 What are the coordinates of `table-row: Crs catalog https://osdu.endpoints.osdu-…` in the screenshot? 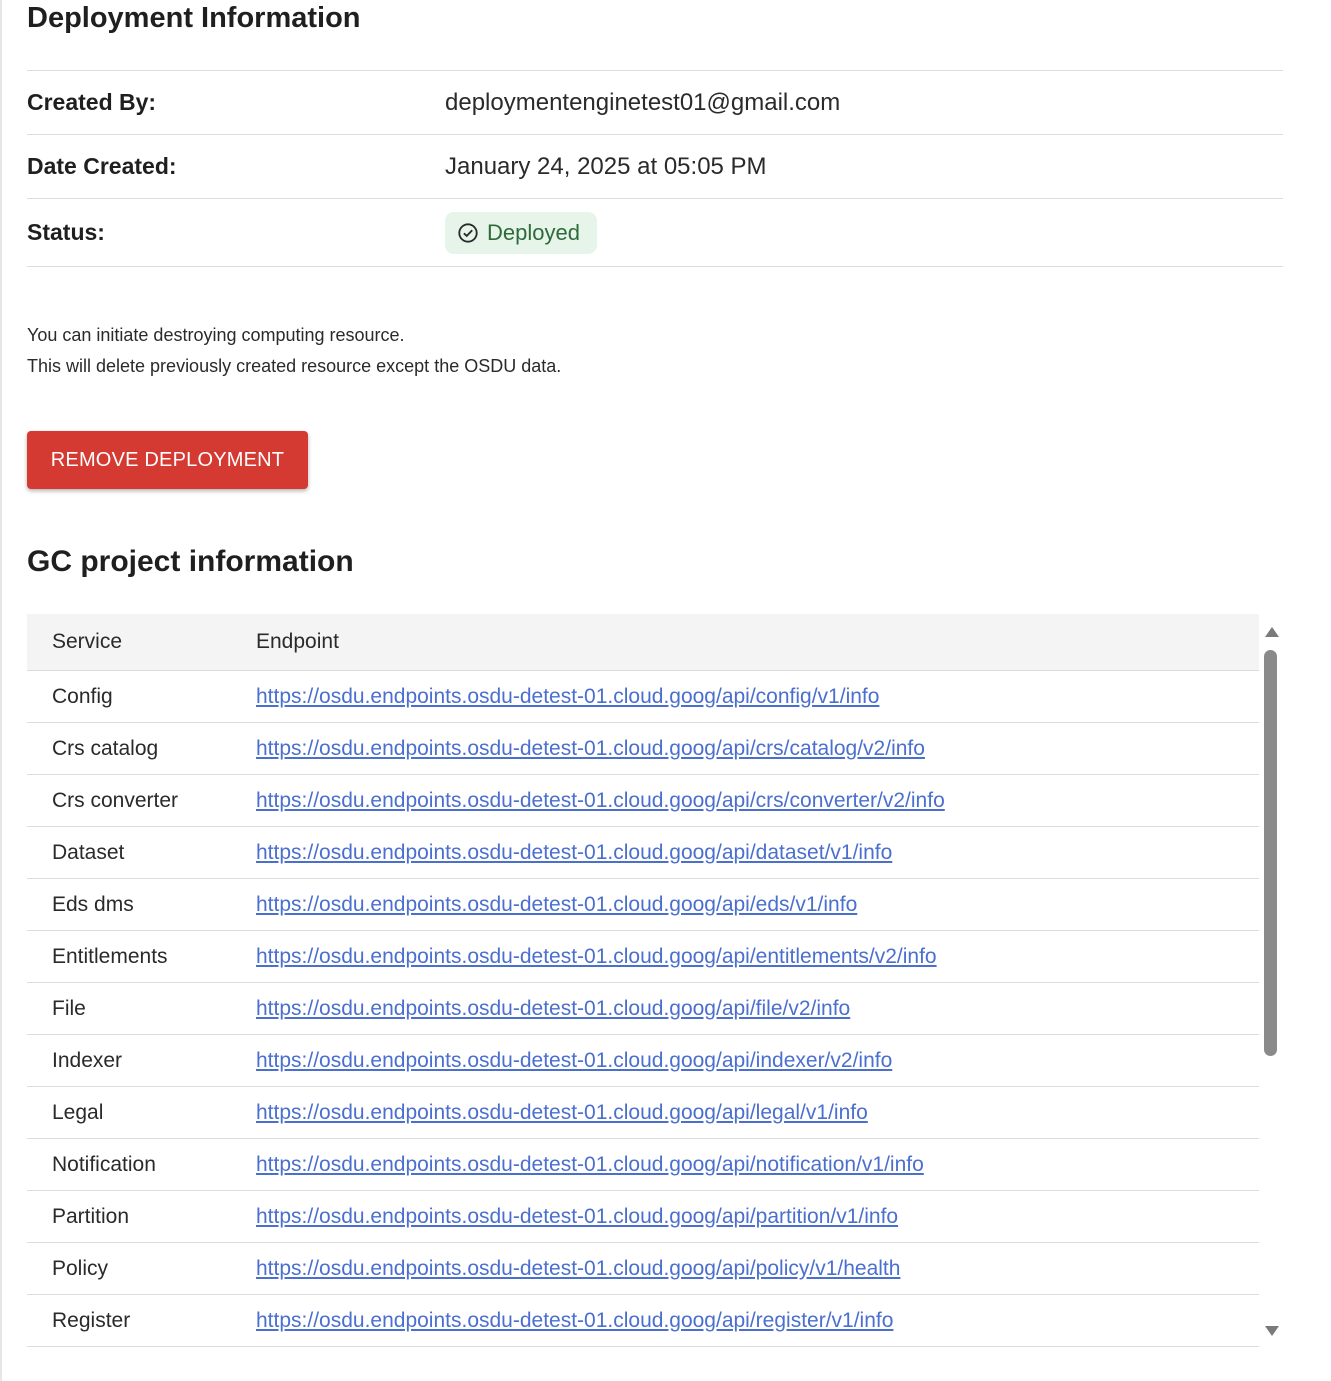 It's located at (643, 748).